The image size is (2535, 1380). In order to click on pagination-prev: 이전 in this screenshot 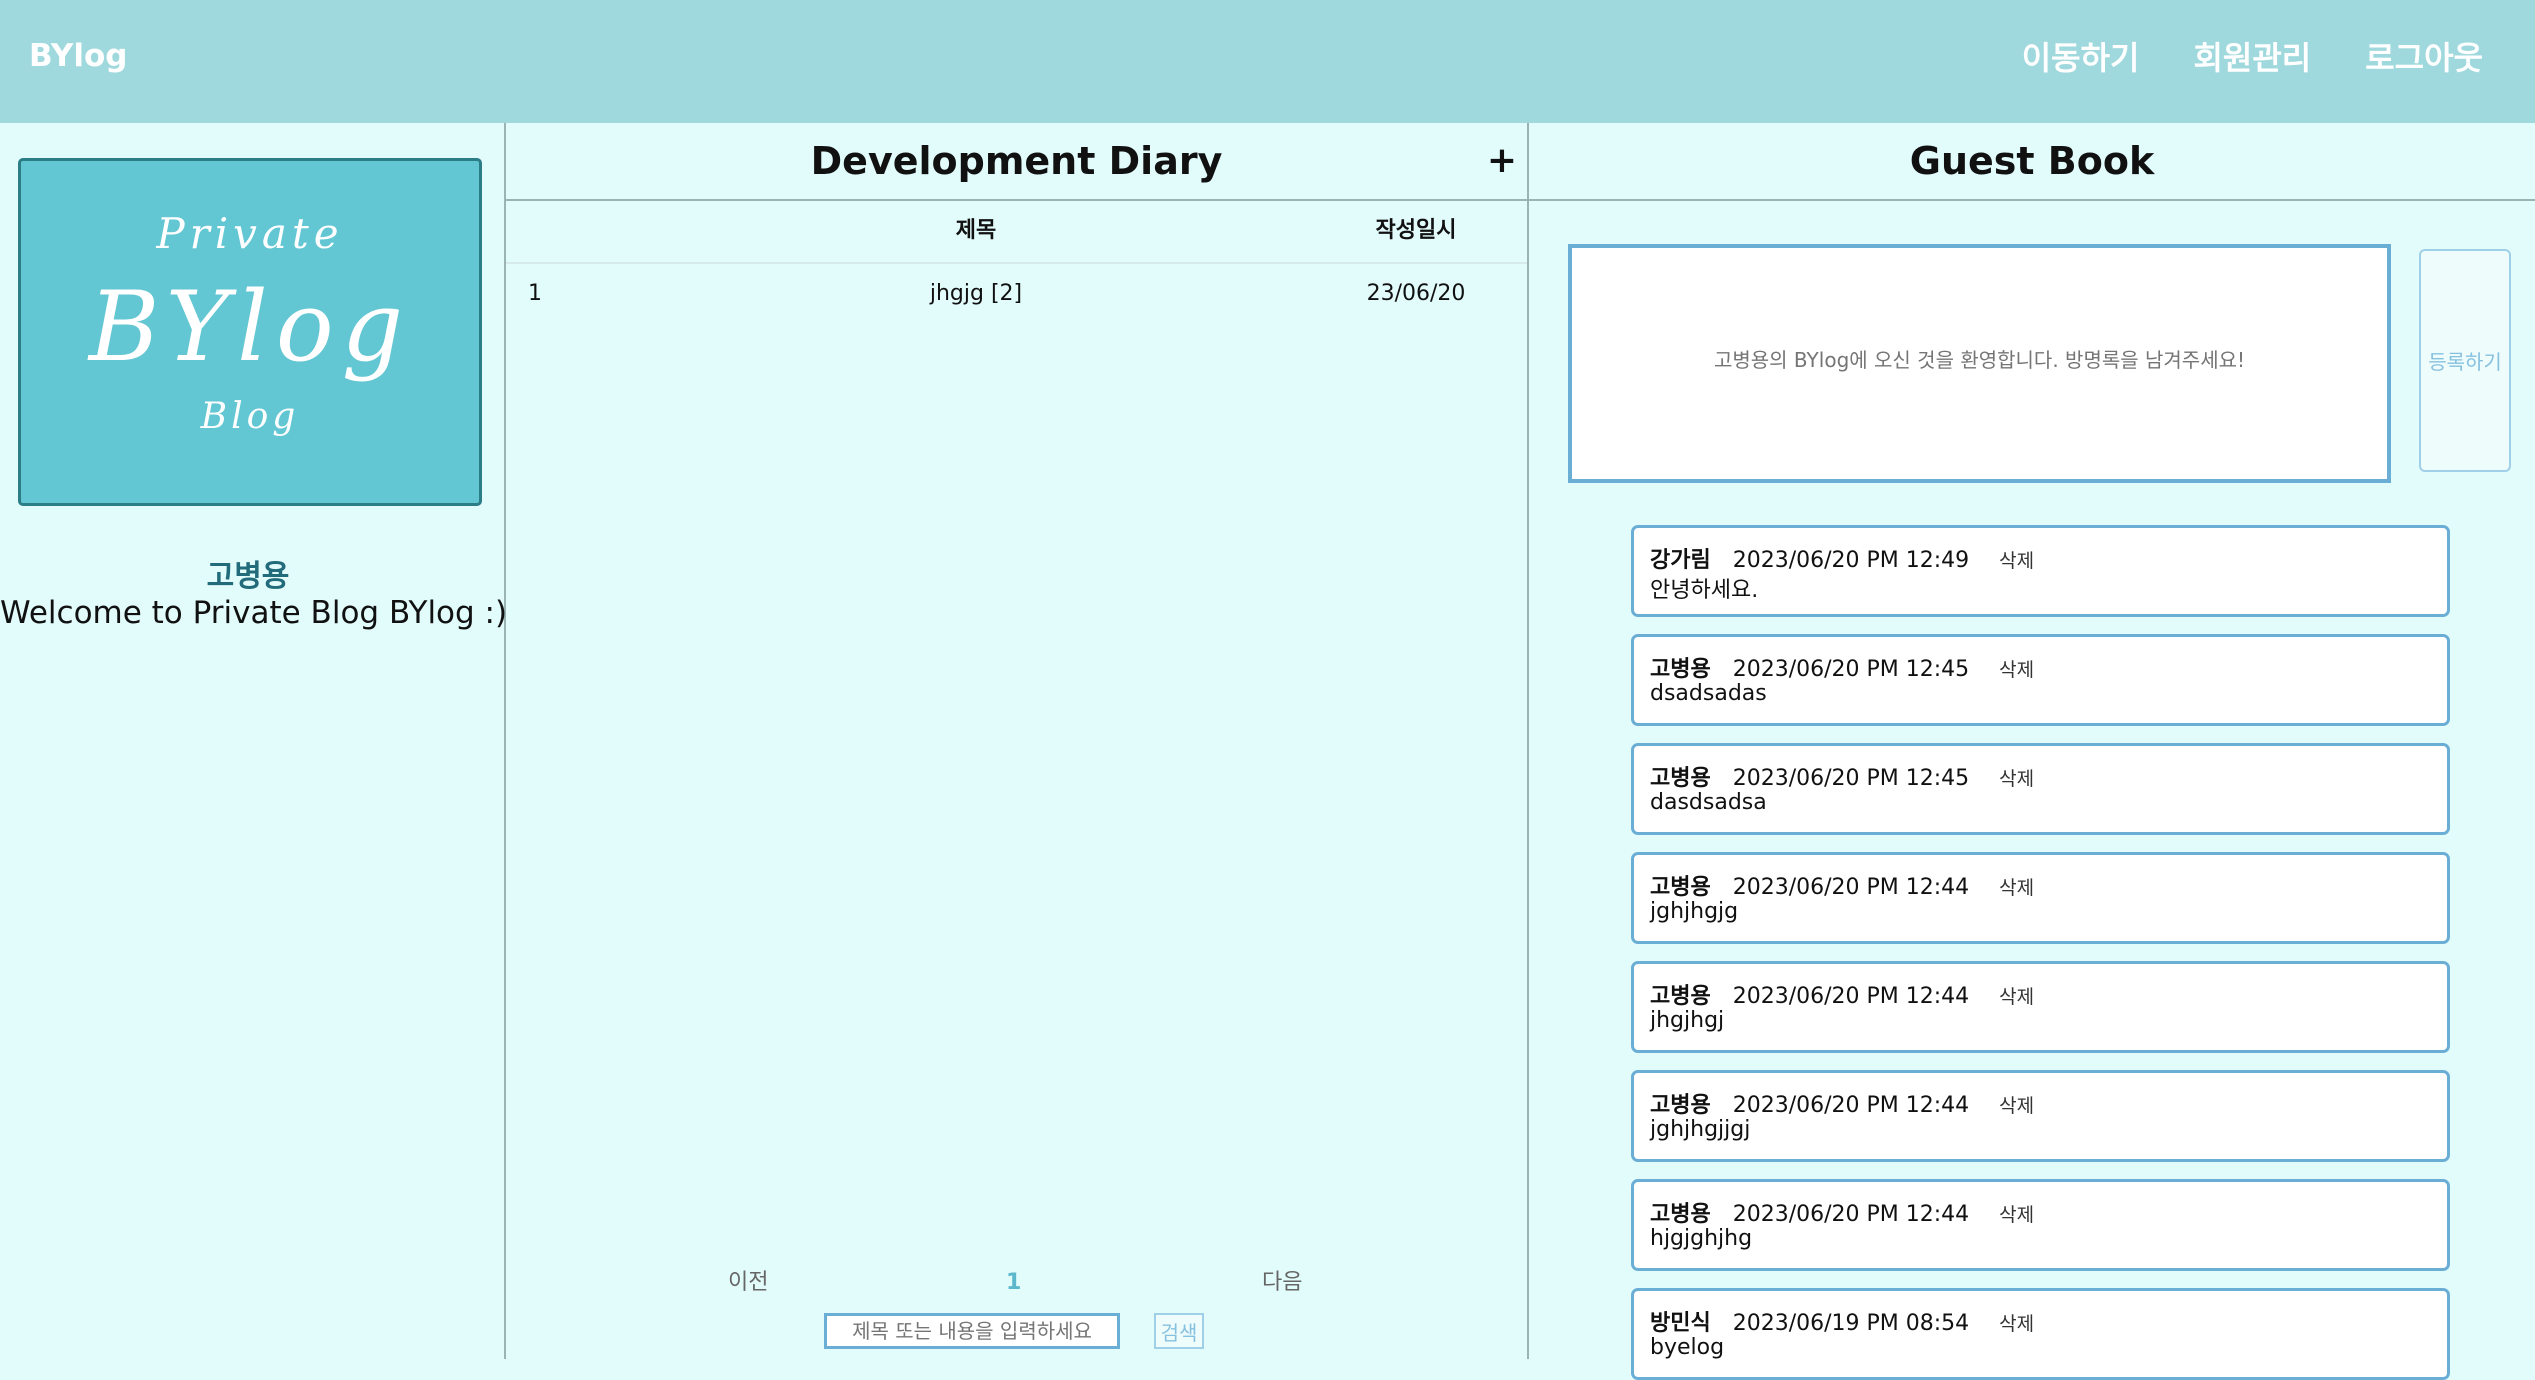, I will do `click(748, 1283)`.